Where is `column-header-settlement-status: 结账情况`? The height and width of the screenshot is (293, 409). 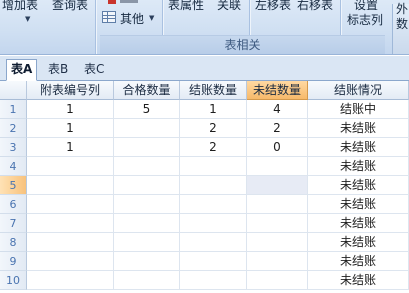 column-header-settlement-status: 结账情况 is located at coordinates (358, 90).